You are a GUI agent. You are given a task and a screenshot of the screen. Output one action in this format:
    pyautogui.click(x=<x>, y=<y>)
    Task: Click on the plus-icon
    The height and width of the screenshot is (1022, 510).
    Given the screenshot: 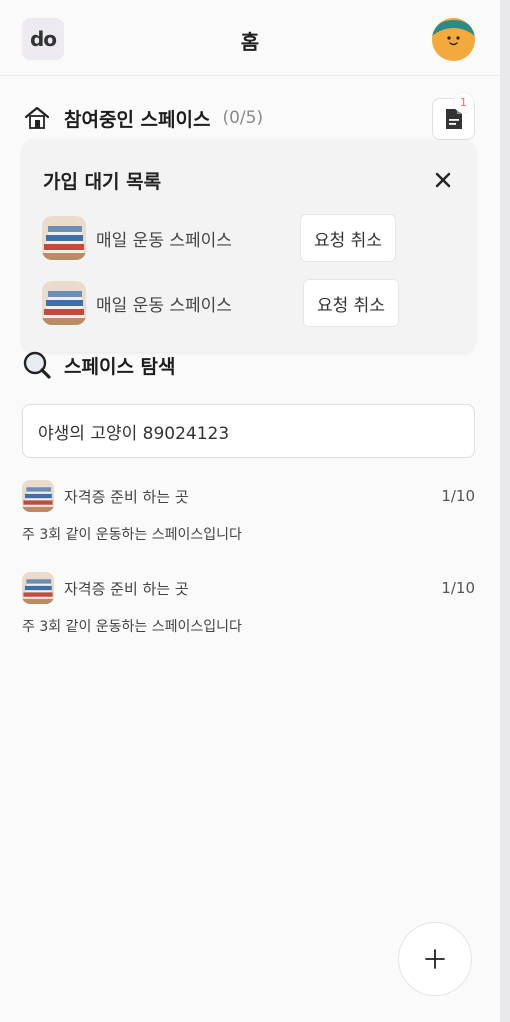 What is the action you would take?
    pyautogui.click(x=435, y=959)
    